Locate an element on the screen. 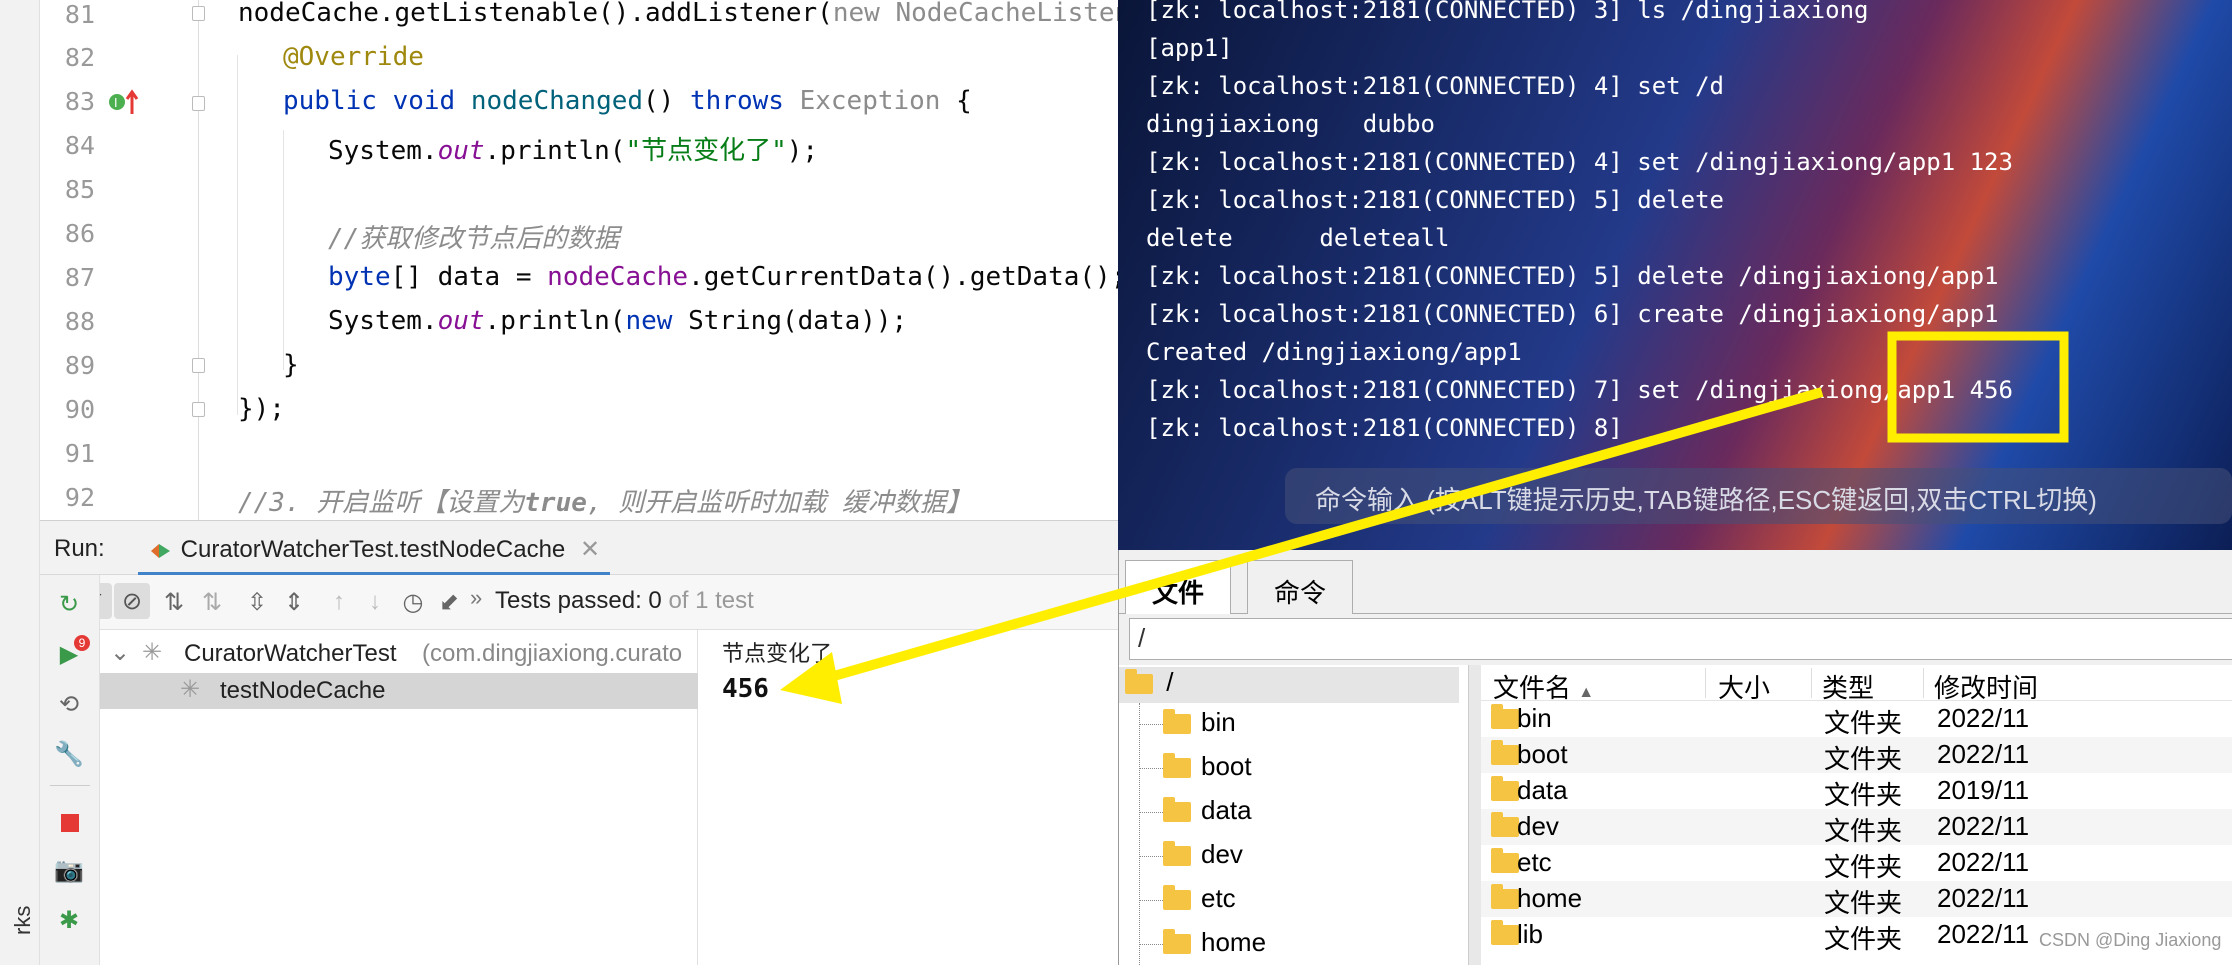  settings-wrench-icon: 🔧 is located at coordinates (69, 754).